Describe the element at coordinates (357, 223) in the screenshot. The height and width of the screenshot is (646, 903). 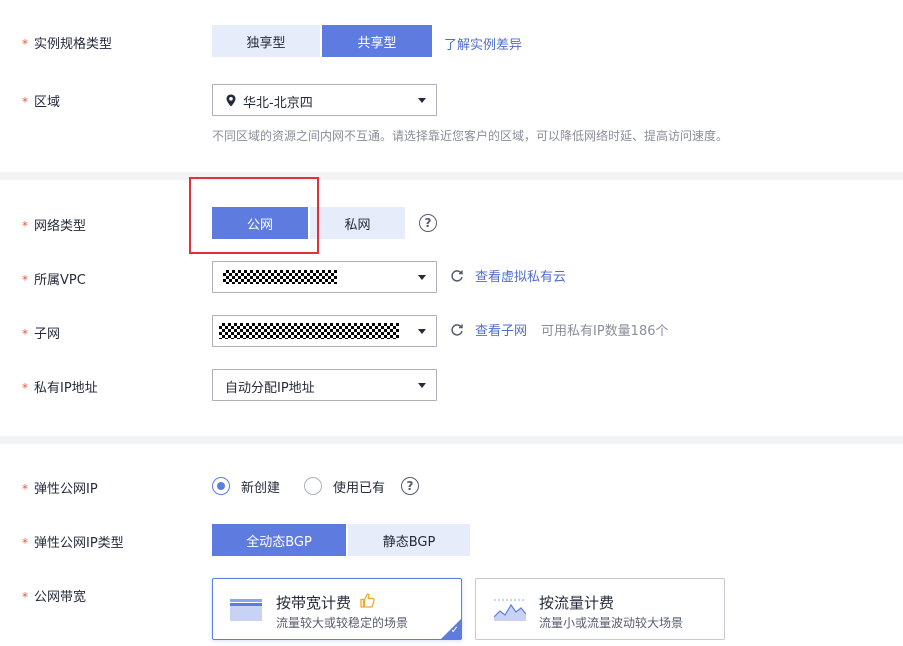
I see `network-private-button: 私网` at that location.